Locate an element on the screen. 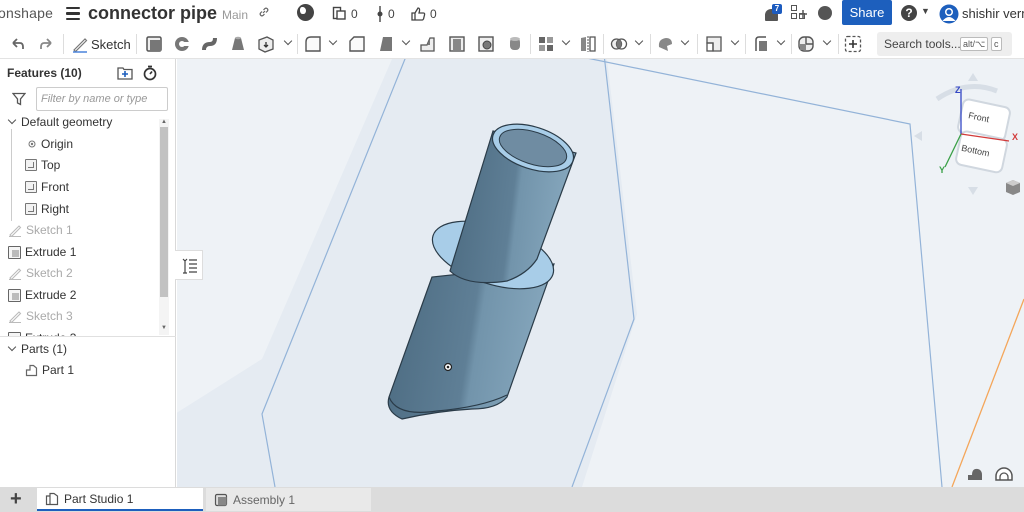 The width and height of the screenshot is (1024, 512). share-button: Share is located at coordinates (867, 12).